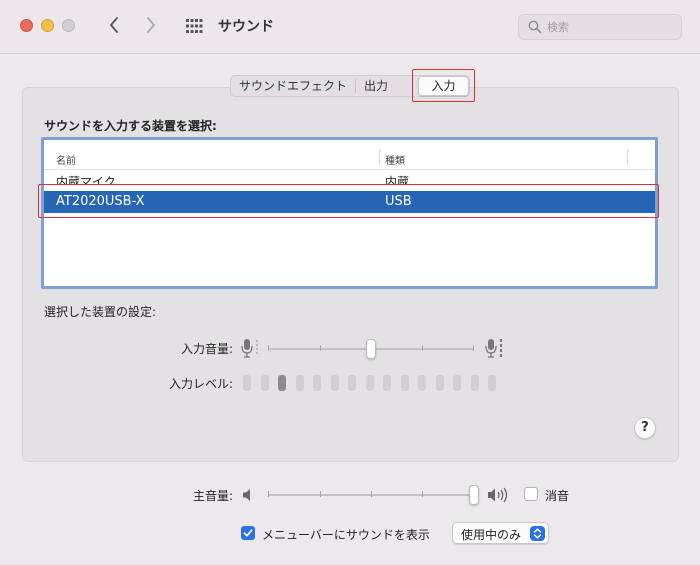  What do you see at coordinates (68, 25) in the screenshot?
I see `zoom-window-button` at bounding box center [68, 25].